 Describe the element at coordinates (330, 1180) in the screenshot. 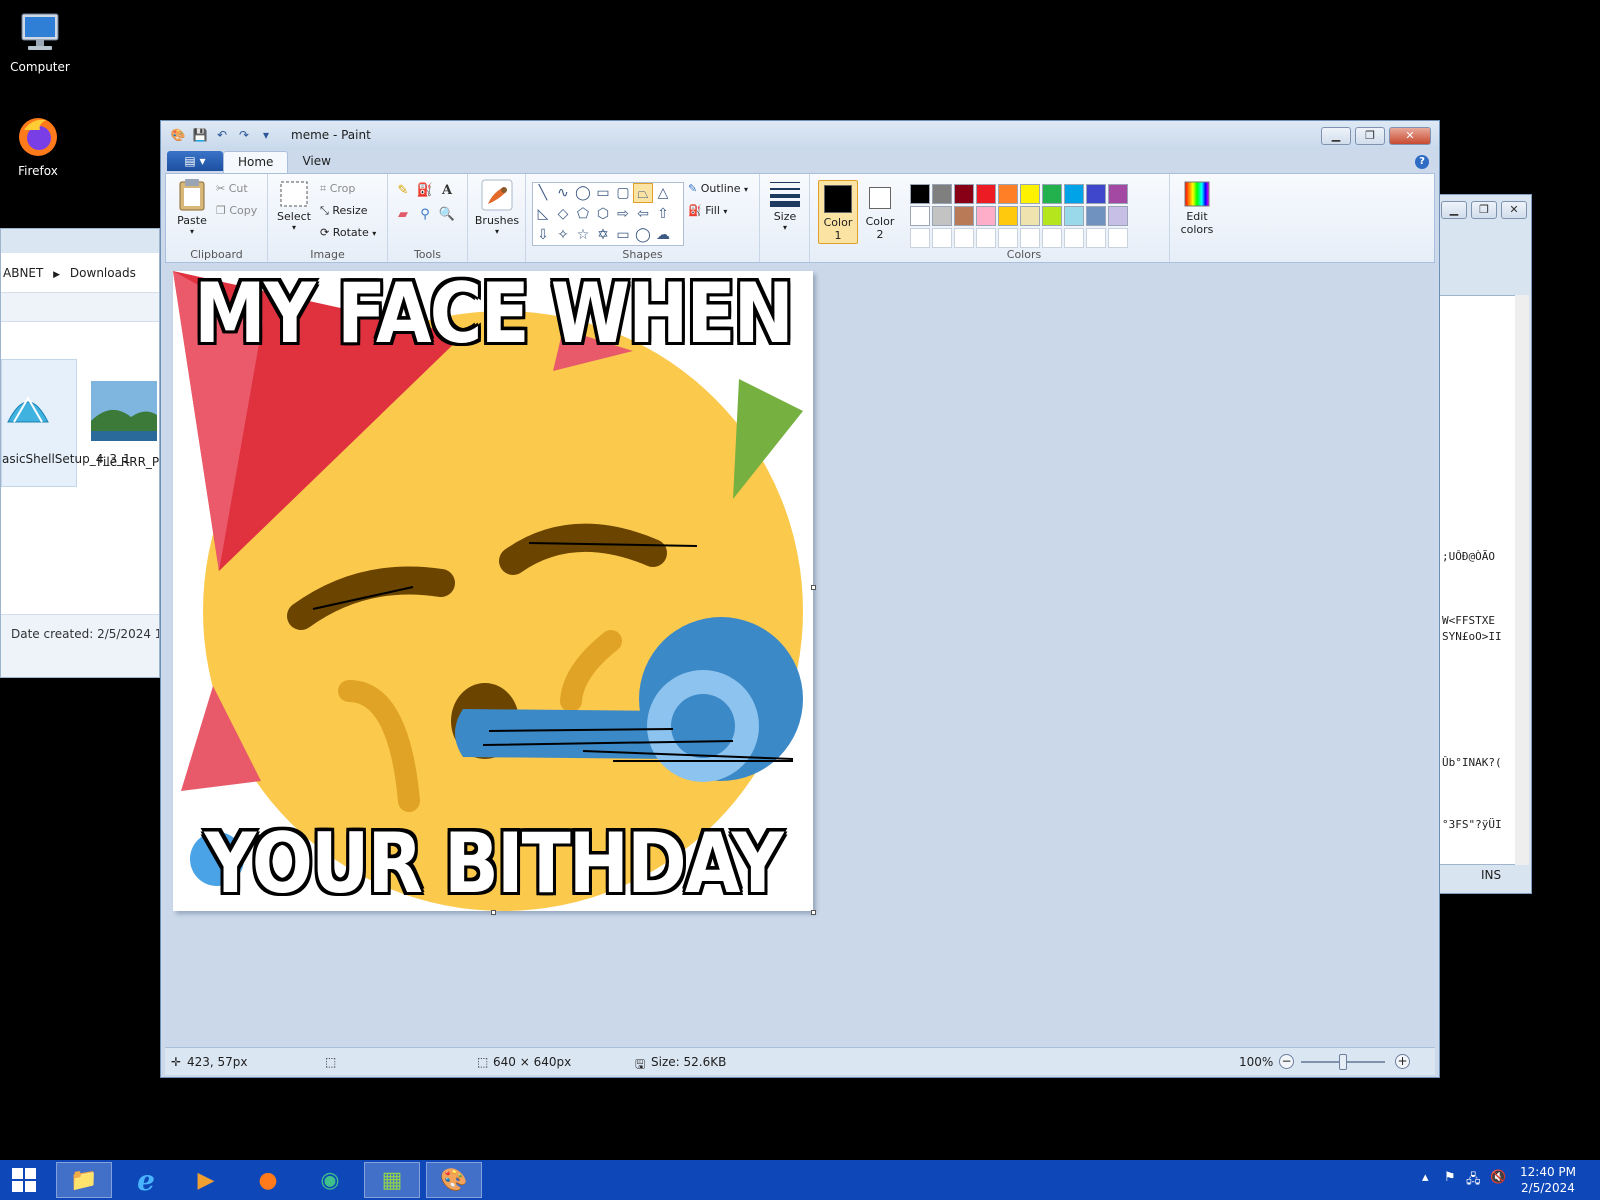

I see `taskbar-app: ◉` at that location.